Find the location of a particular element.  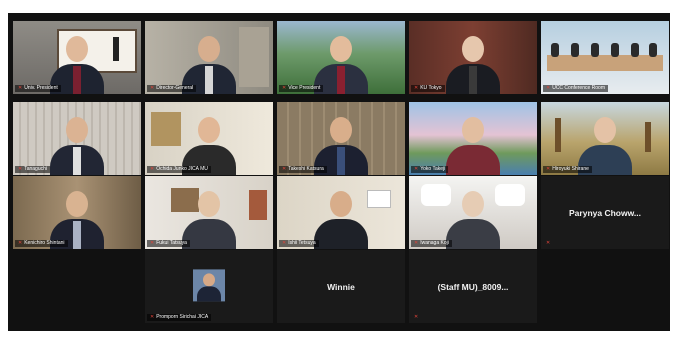

video-tile: ✕ Ochida Junko JICA MU is located at coordinates (209, 138).